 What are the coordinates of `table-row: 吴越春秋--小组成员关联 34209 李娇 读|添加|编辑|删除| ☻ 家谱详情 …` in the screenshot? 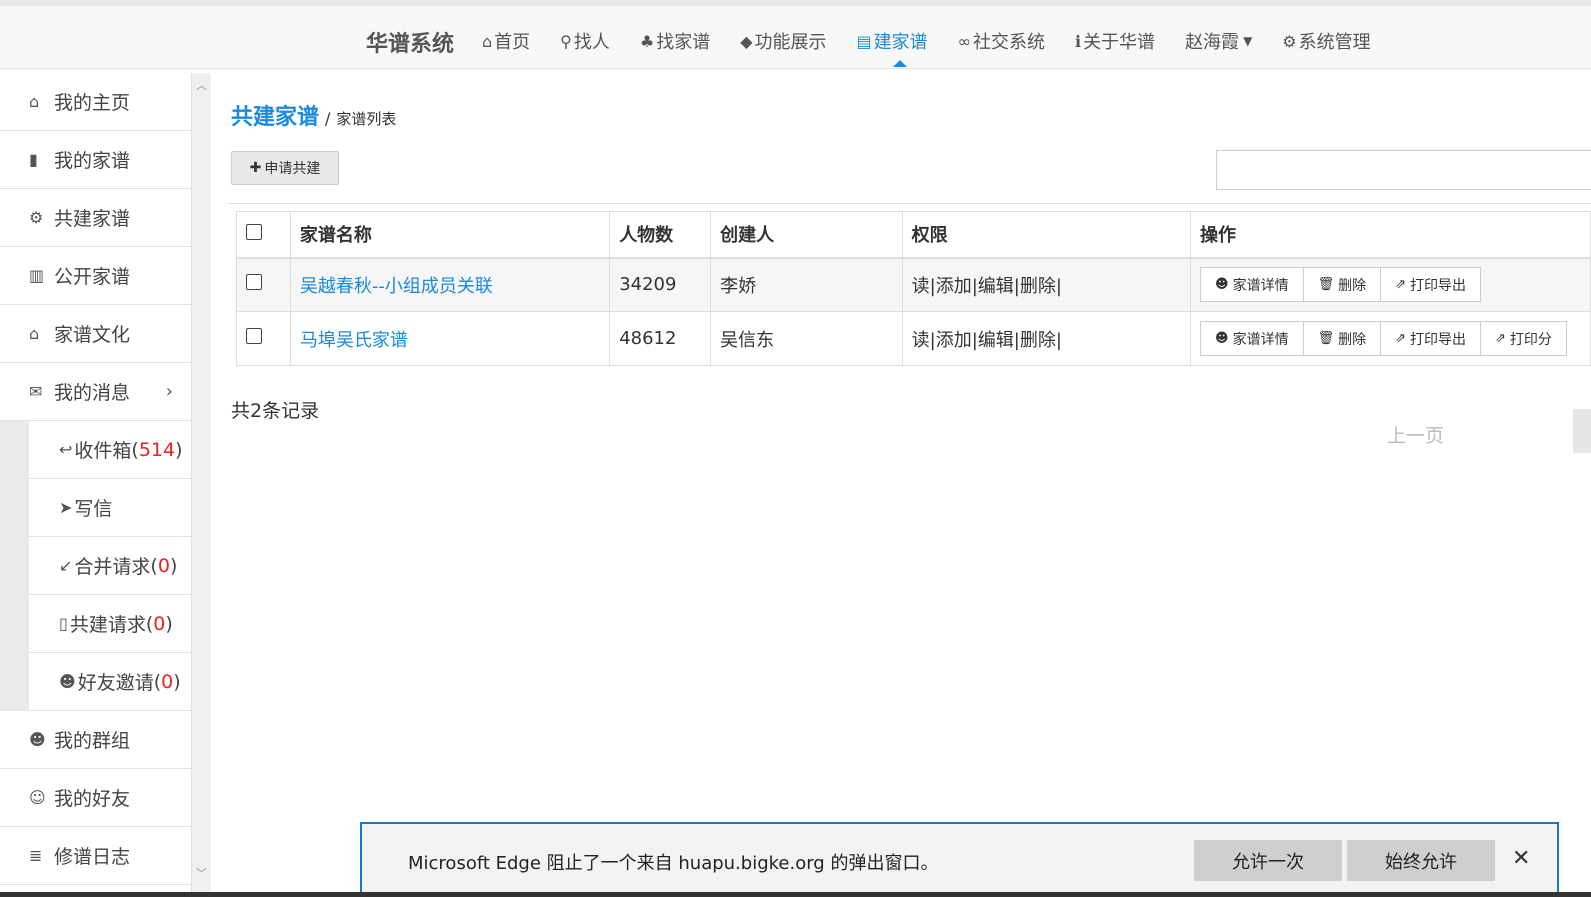 It's located at (913, 284).